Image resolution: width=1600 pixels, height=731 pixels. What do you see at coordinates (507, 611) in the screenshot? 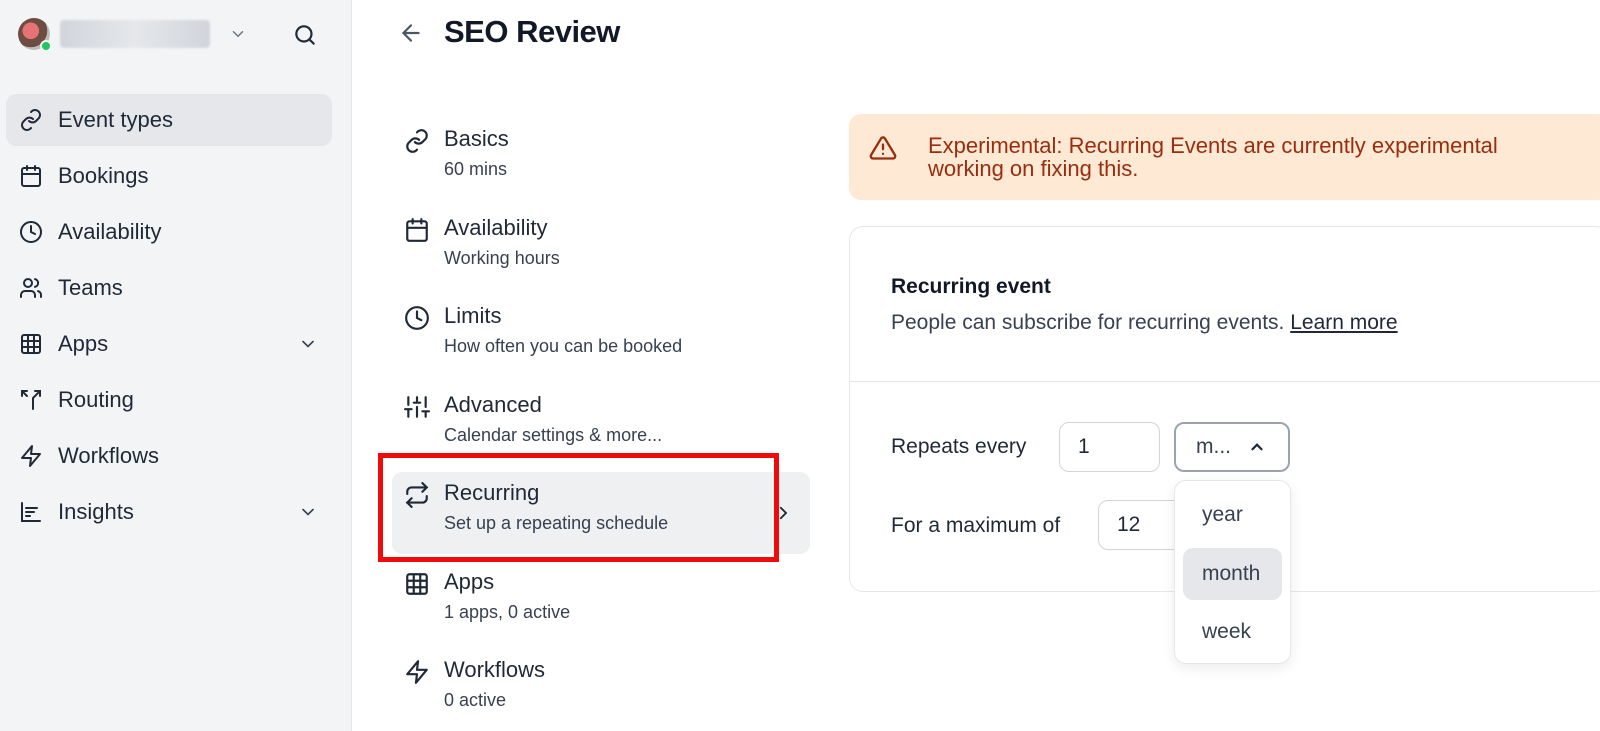
I see `menu-item-subtitle: 1 apps, 0 active` at bounding box center [507, 611].